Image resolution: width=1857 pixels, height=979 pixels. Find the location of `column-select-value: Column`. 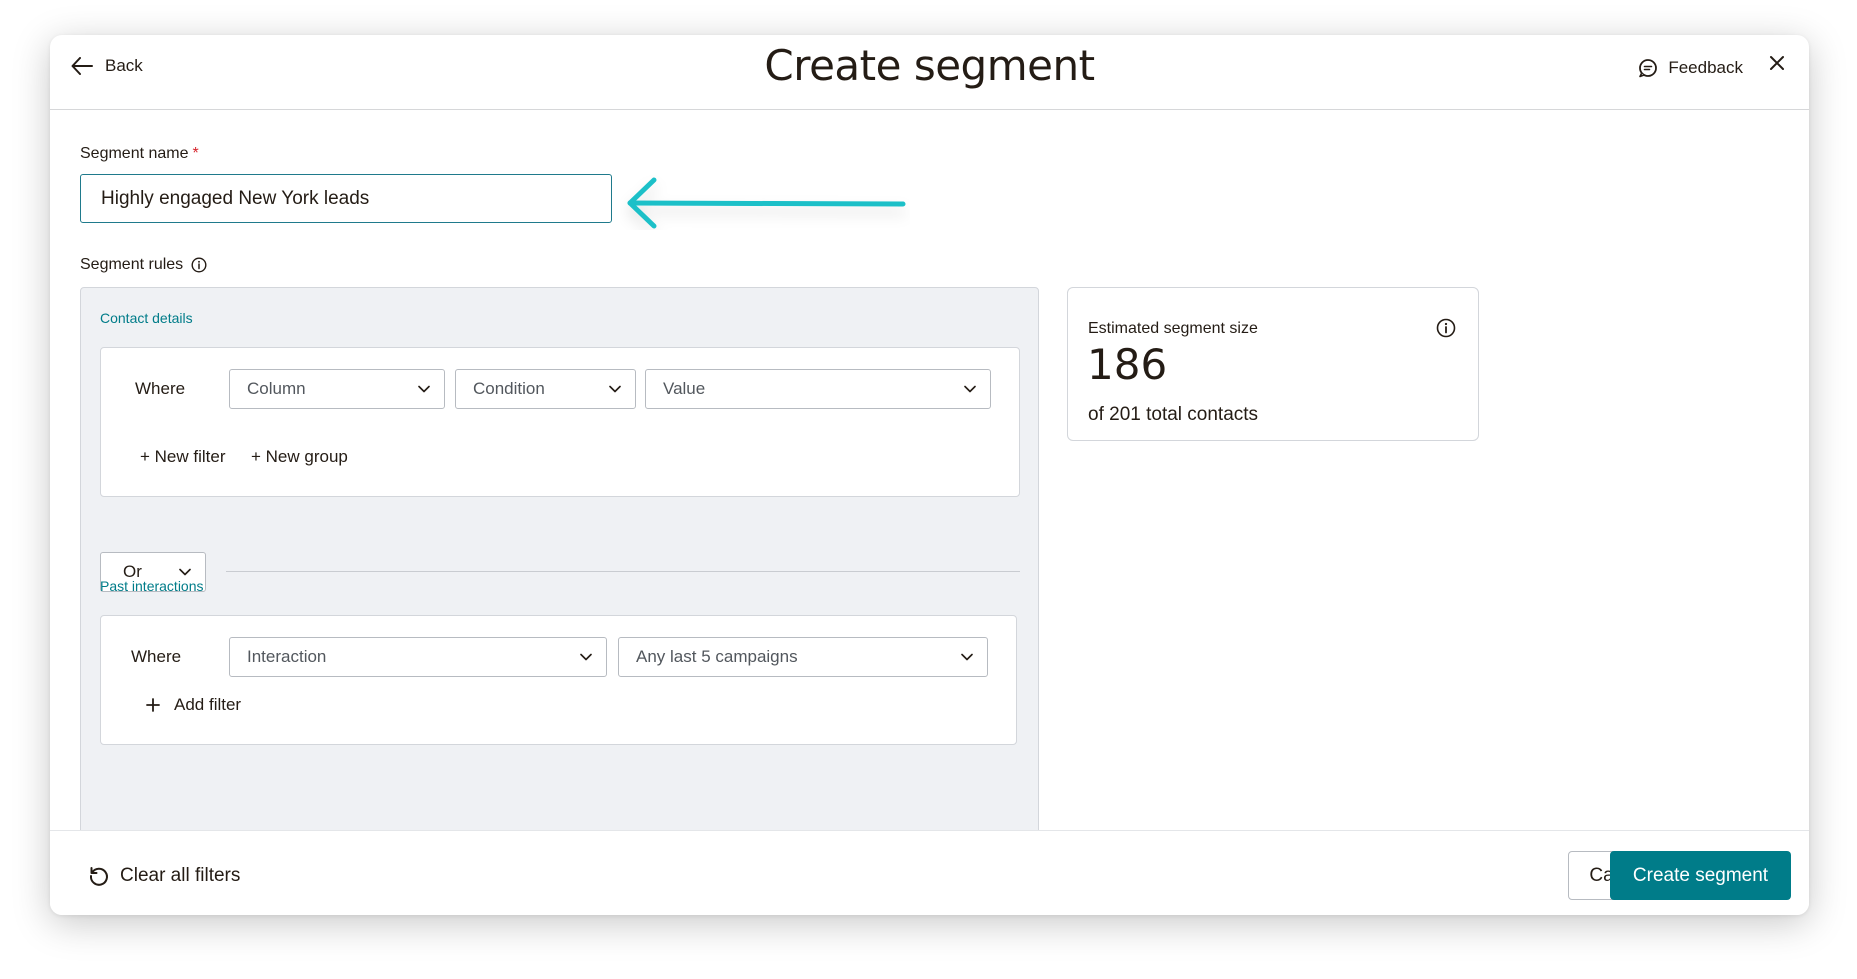

column-select-value: Column is located at coordinates (276, 388).